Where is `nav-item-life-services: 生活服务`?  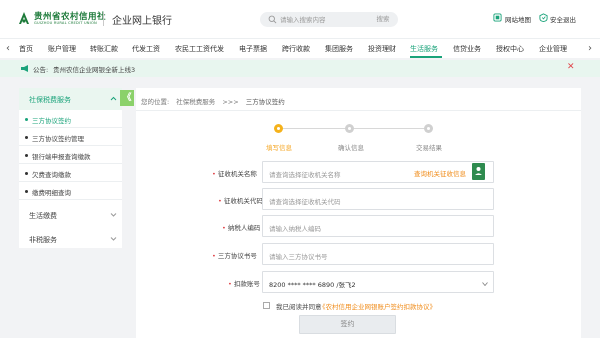
nav-item-life-services: 生活服务 is located at coordinates (424, 49).